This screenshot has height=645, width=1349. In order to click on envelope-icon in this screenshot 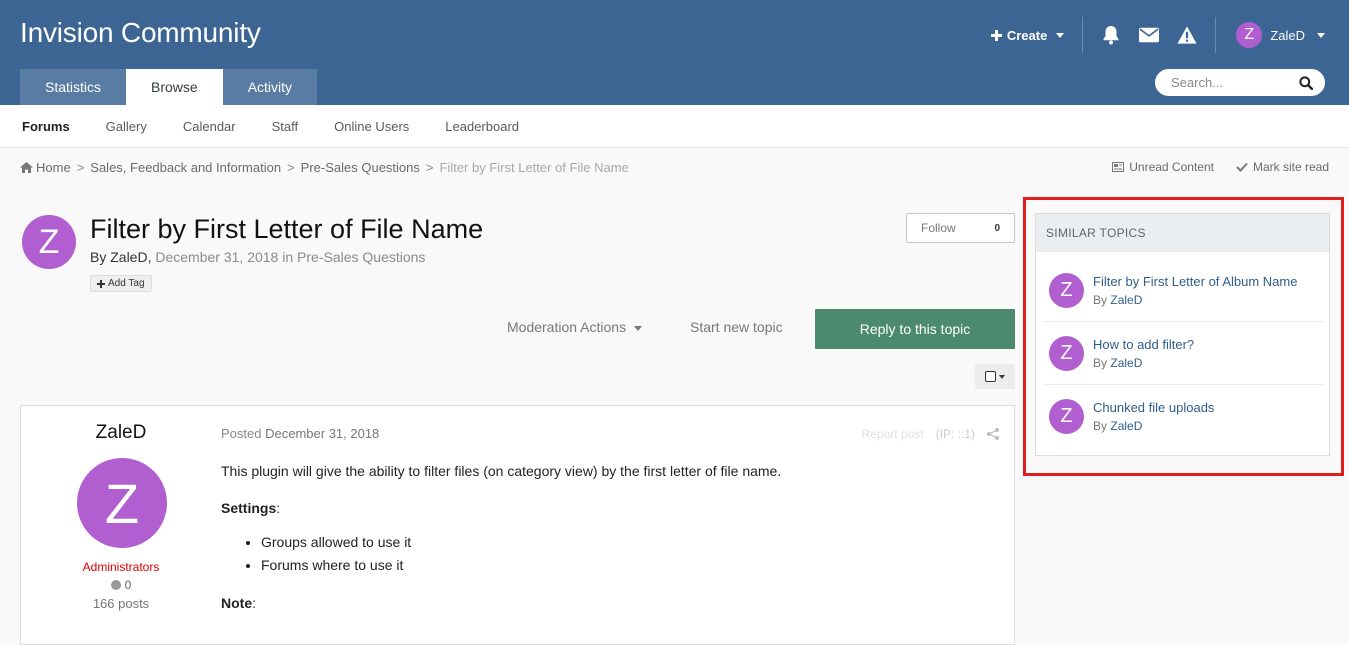, I will do `click(1149, 35)`.